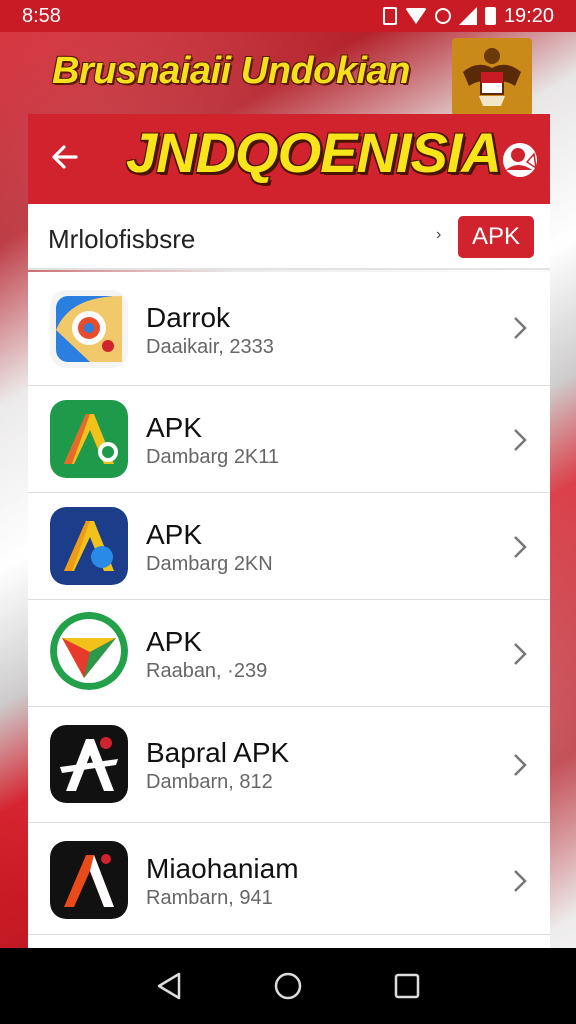  Describe the element at coordinates (442, 16) in the screenshot. I see `alarm-icon` at that location.